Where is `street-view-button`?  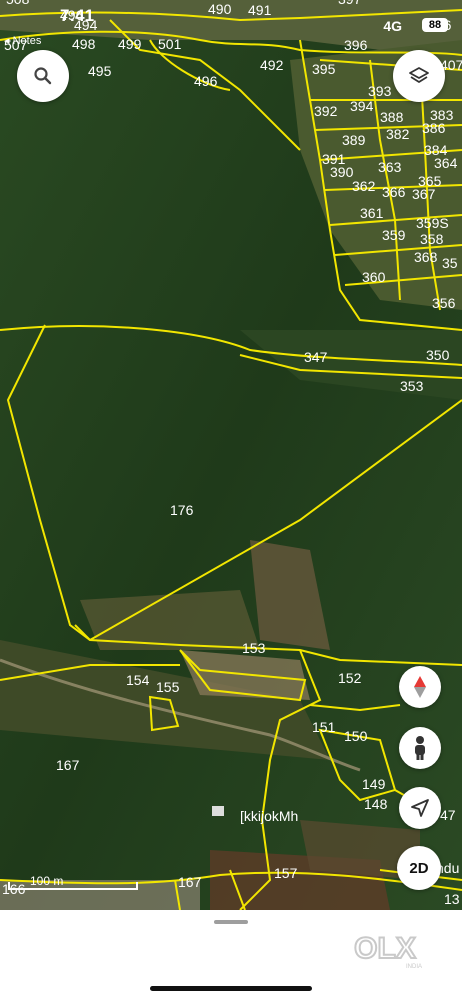 street-view-button is located at coordinates (420, 748).